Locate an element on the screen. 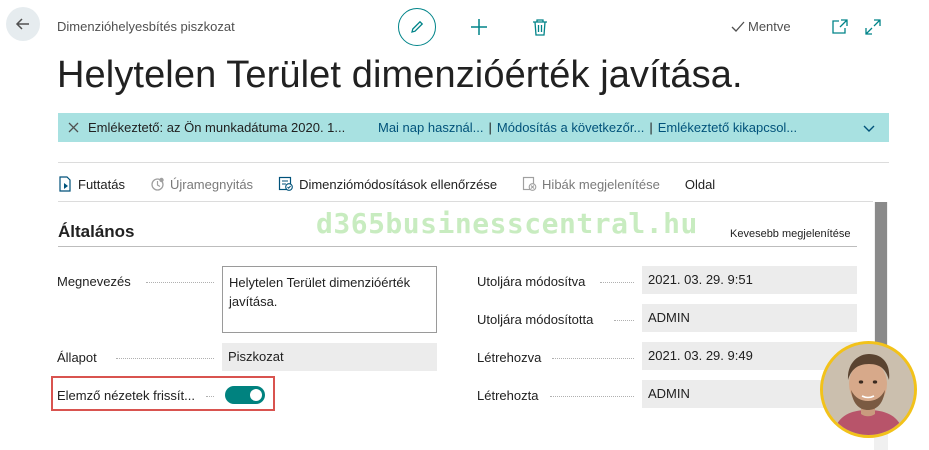 Image resolution: width=929 pixels, height=450 pixels. open-new-window-button is located at coordinates (840, 27).